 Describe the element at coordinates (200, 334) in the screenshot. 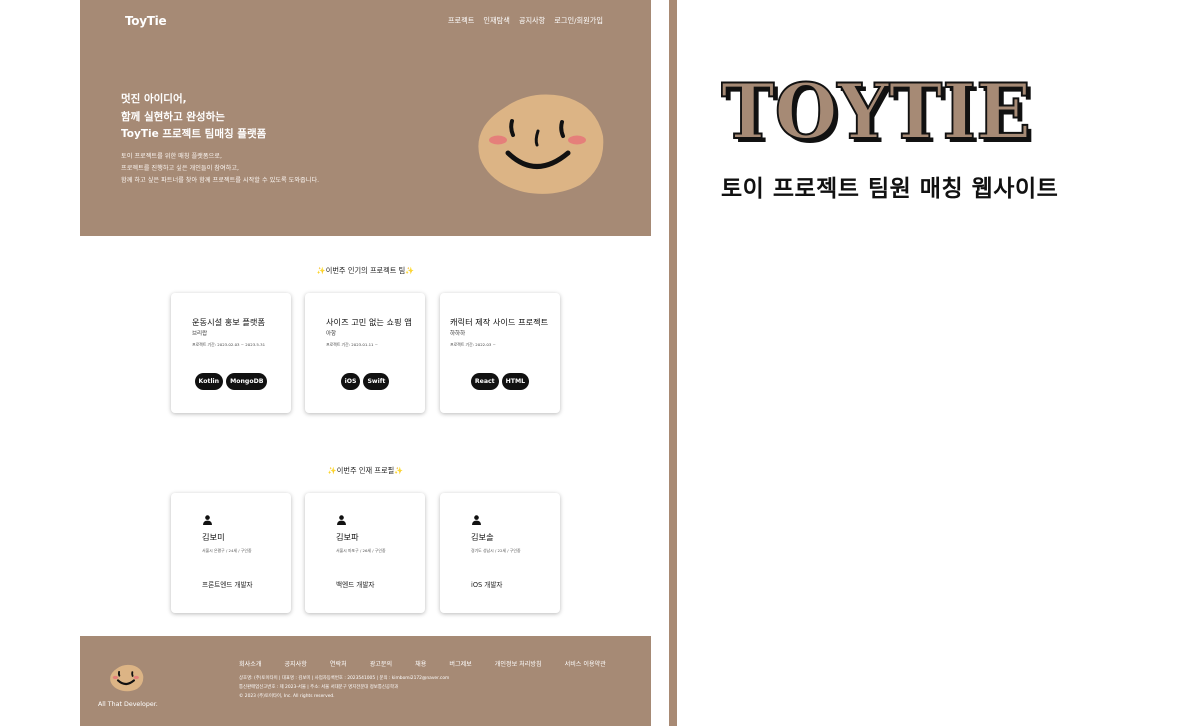

I see `project-team: 브리랍` at that location.